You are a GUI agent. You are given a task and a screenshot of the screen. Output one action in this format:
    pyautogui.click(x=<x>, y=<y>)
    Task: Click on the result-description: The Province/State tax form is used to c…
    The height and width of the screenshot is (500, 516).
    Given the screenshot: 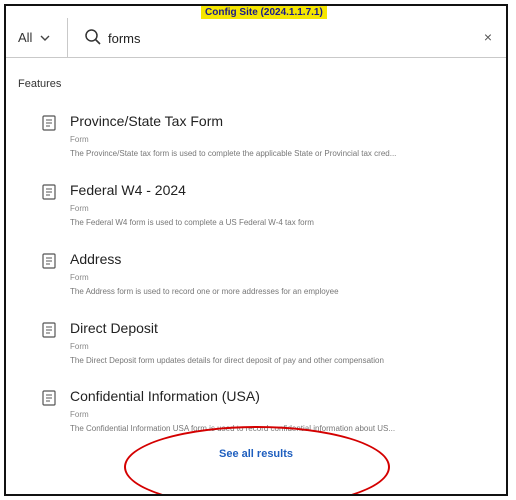 What is the action you would take?
    pyautogui.click(x=233, y=153)
    